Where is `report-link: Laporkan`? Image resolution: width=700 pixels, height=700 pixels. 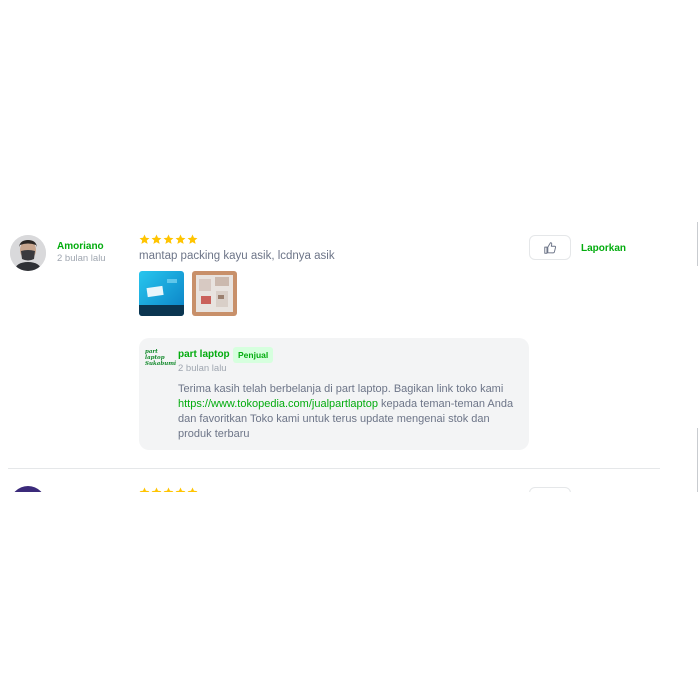 report-link: Laporkan is located at coordinates (603, 248).